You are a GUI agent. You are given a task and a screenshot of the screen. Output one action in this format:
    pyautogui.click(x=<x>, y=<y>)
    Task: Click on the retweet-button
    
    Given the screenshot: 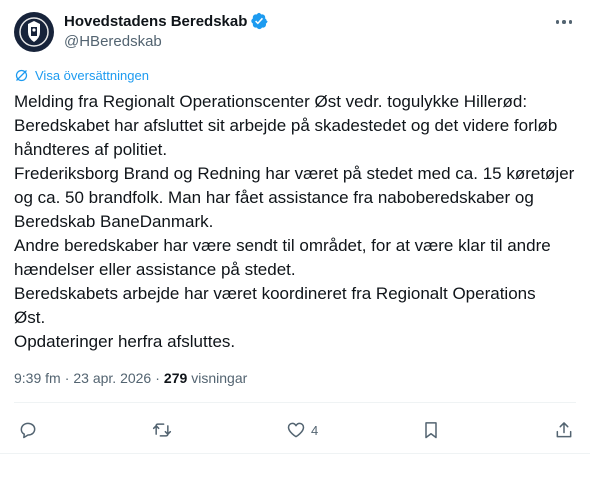 What is the action you would take?
    pyautogui.click(x=164, y=430)
    